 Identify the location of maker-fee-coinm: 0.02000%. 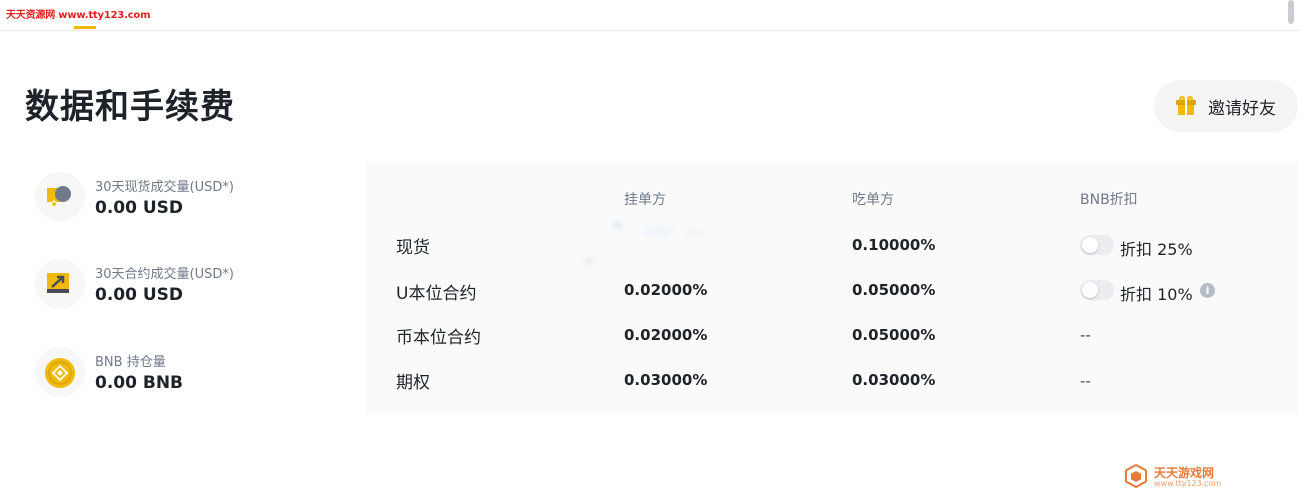
(666, 335).